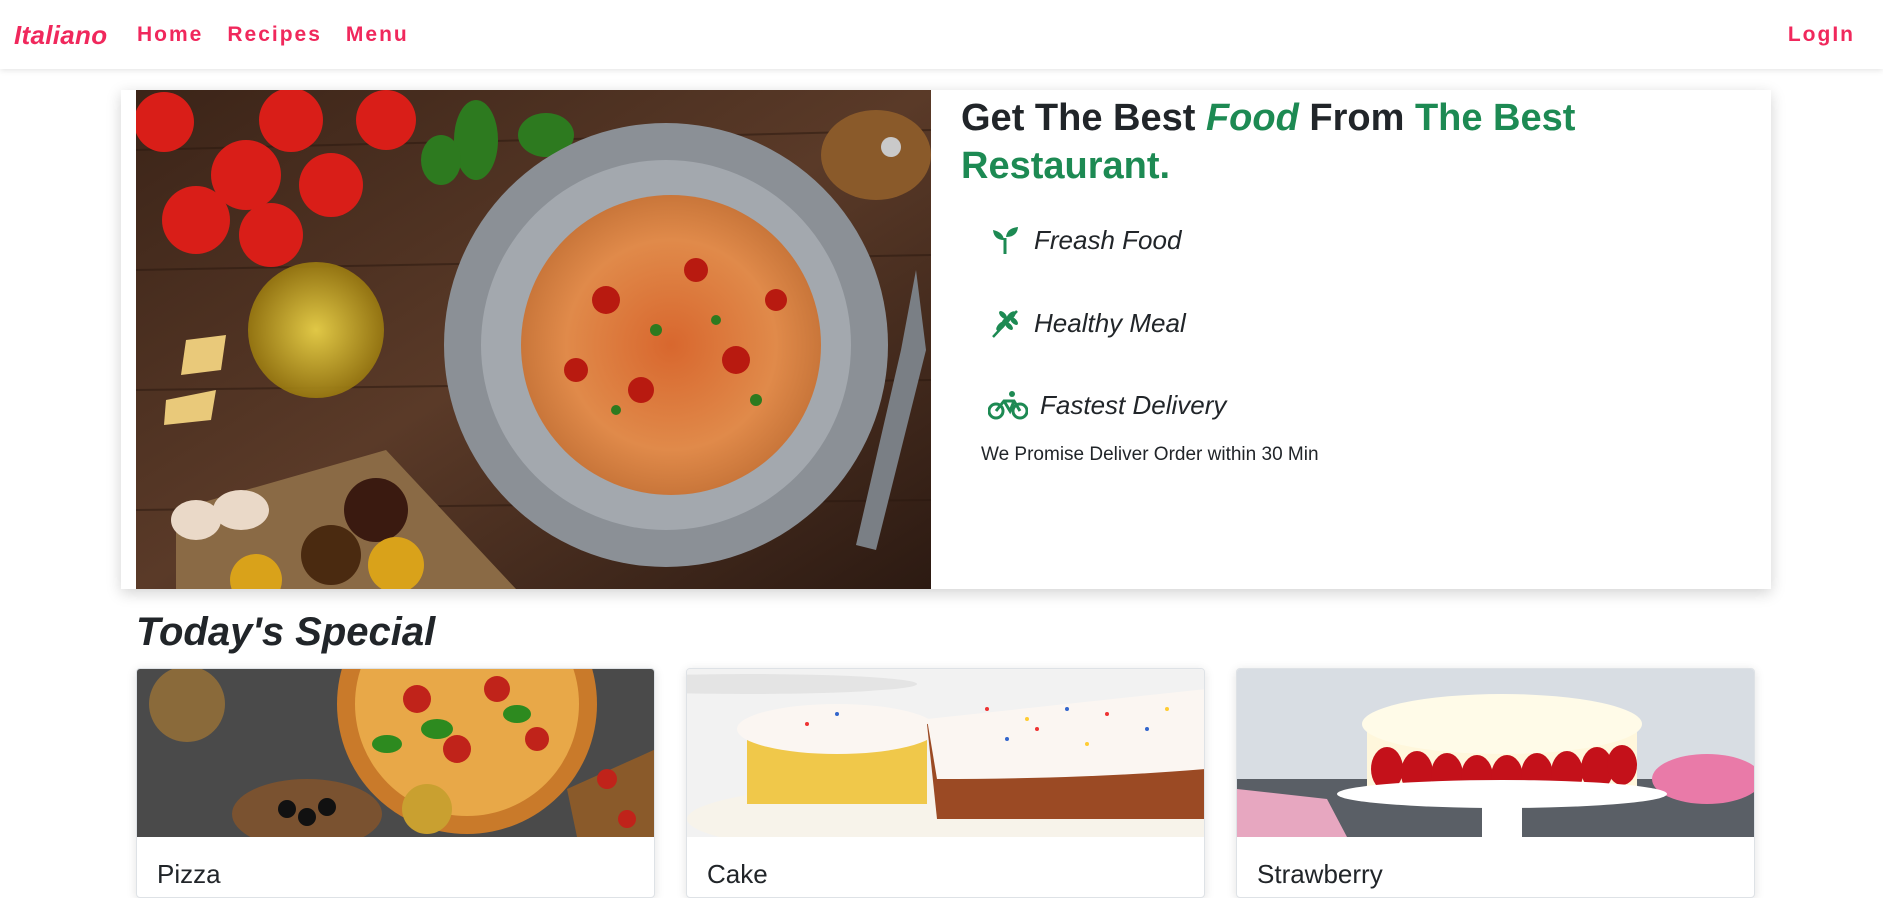 The width and height of the screenshot is (1883, 898). Describe the element at coordinates (1110, 322) in the screenshot. I see `feature-label: Healthy Meal` at that location.